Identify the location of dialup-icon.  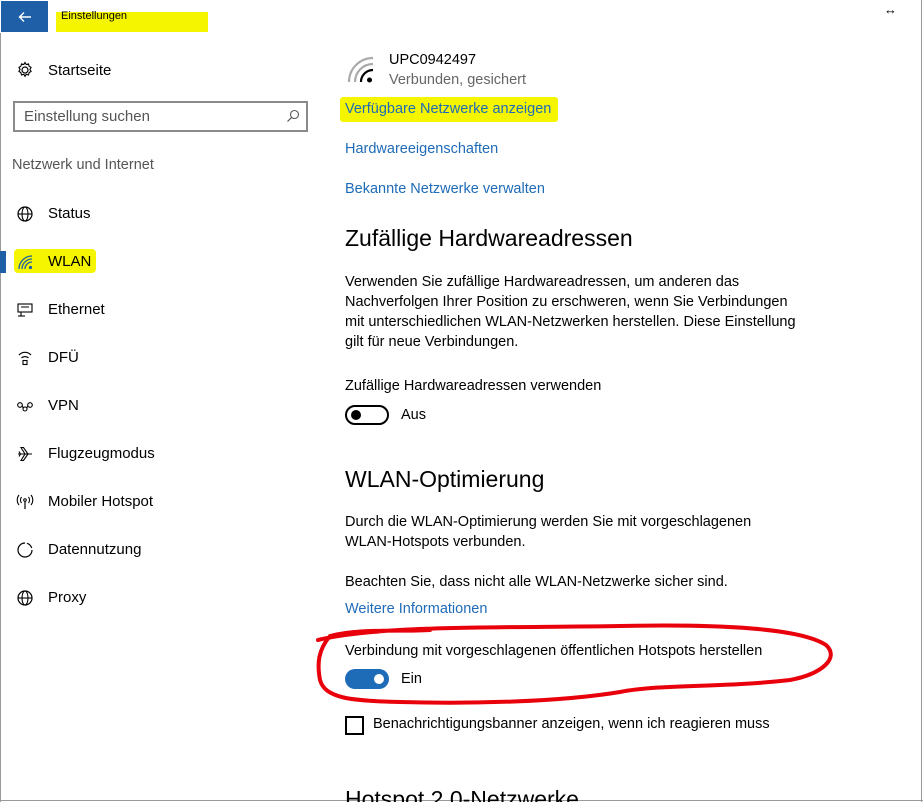
(25, 358).